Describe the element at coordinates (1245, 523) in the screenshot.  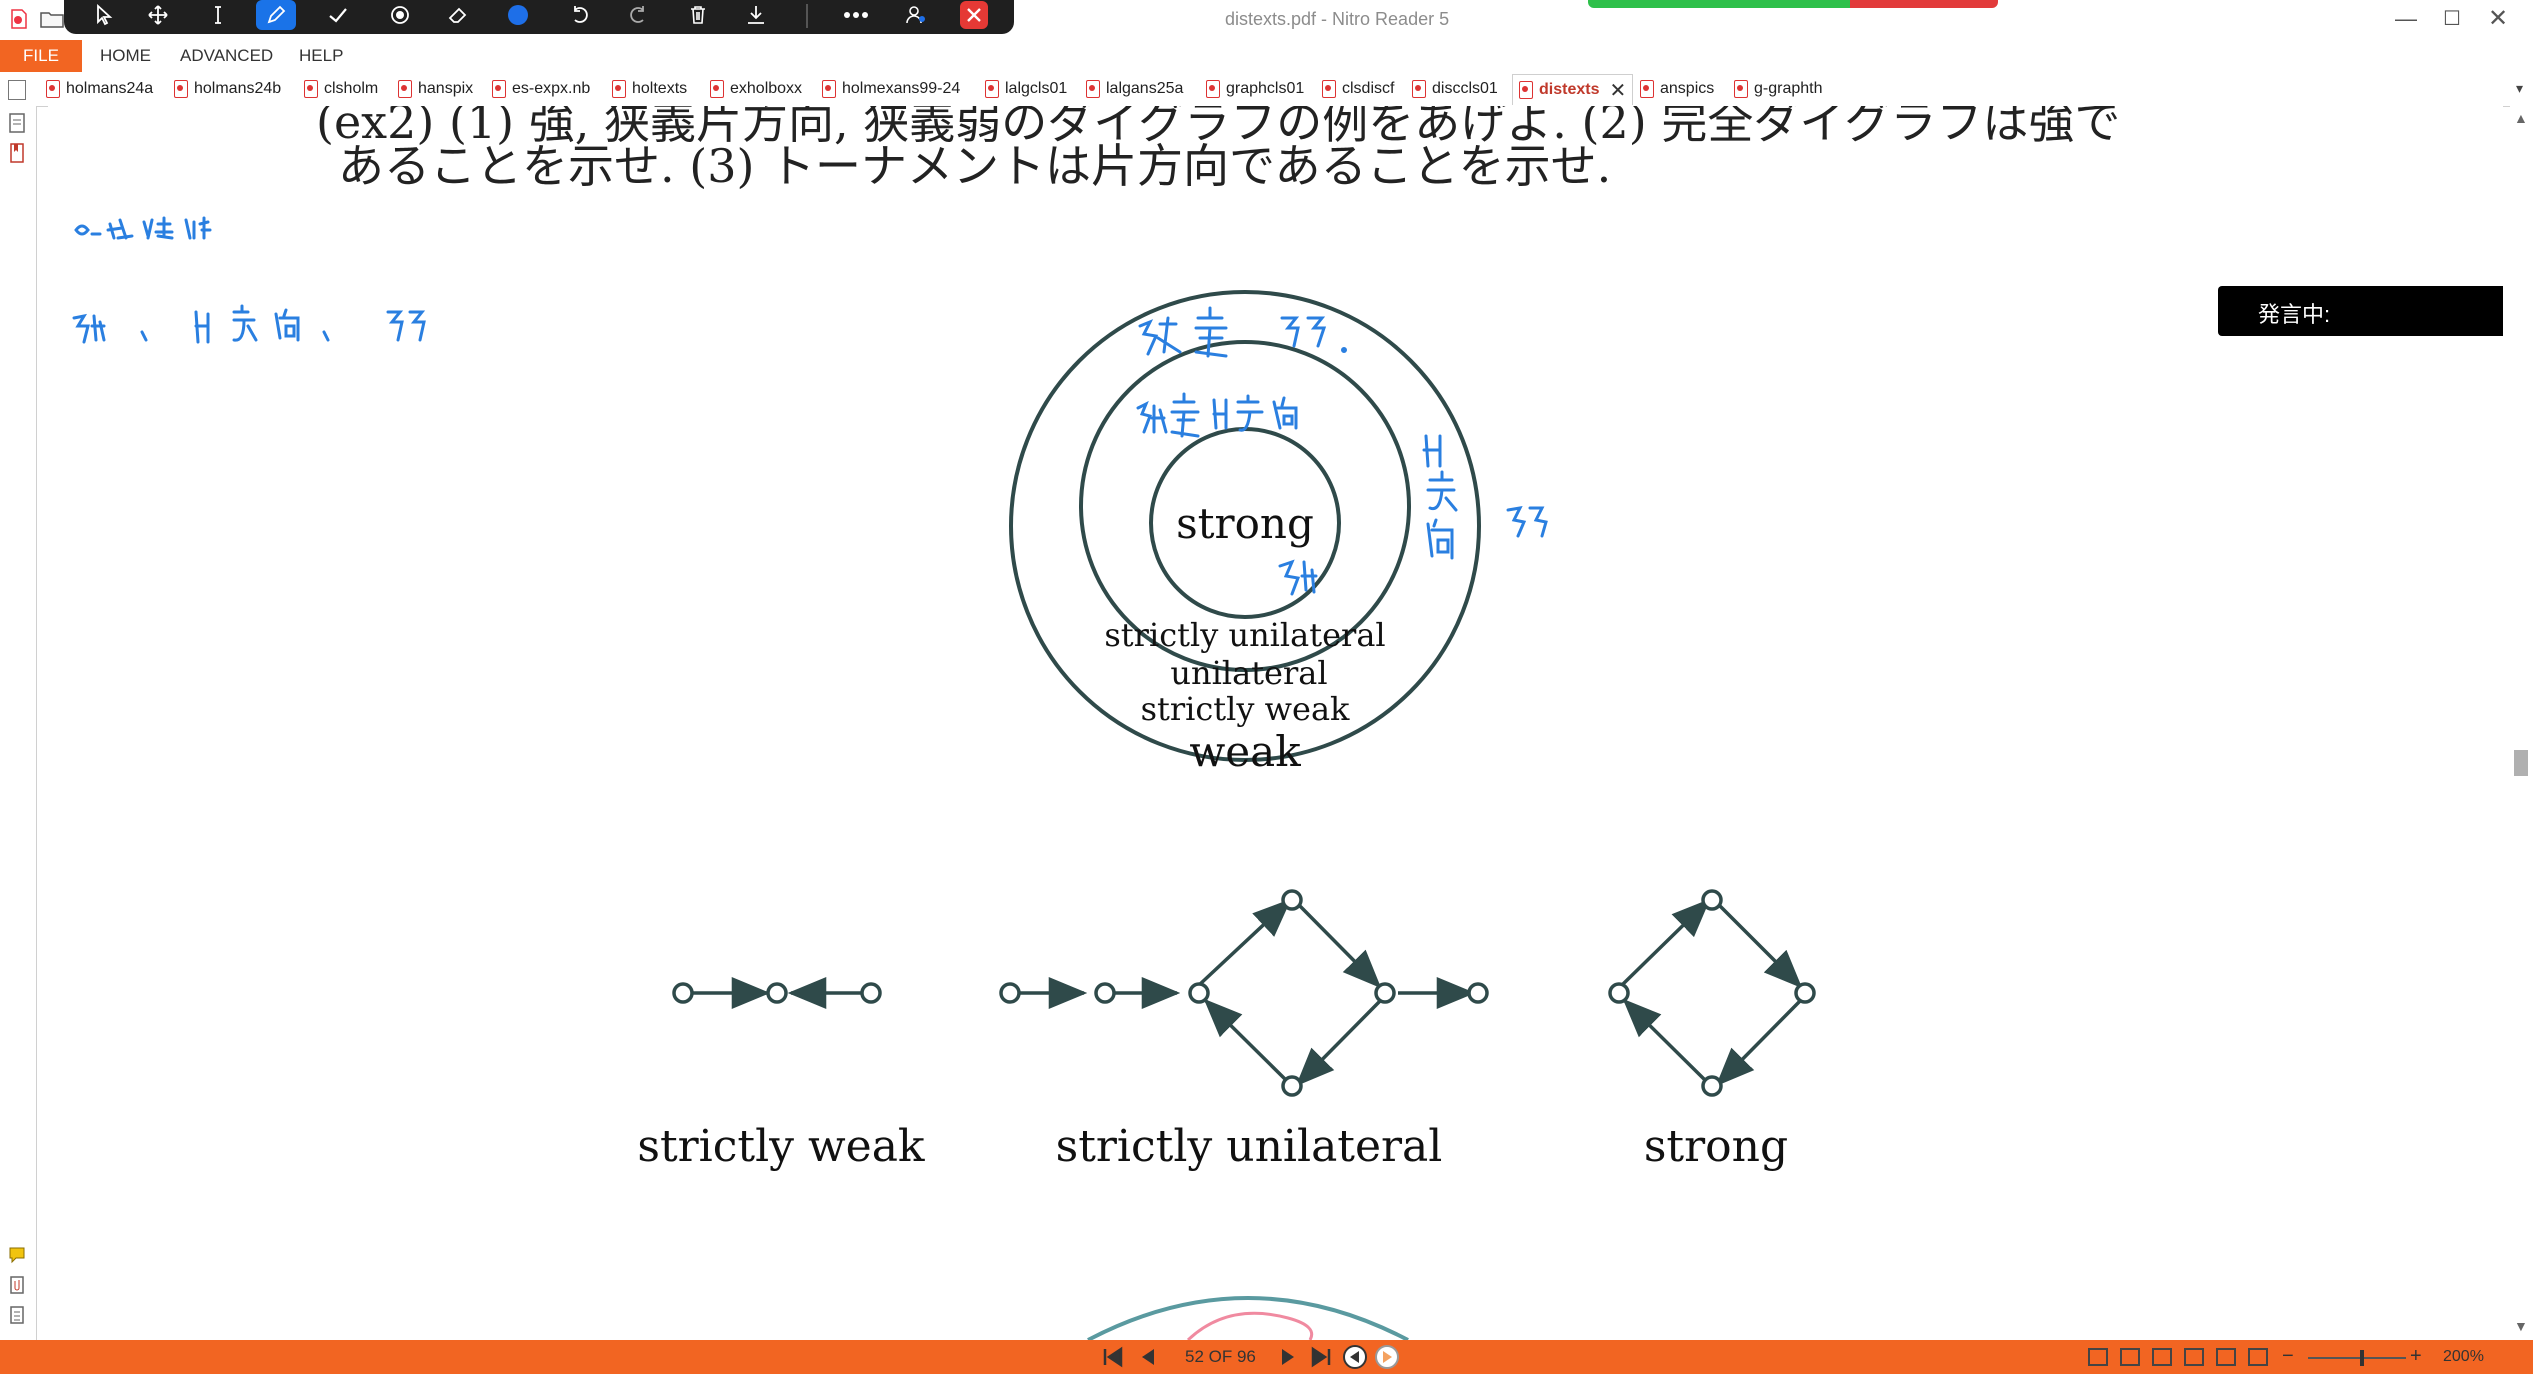
I see `label-strong: strong` at that location.